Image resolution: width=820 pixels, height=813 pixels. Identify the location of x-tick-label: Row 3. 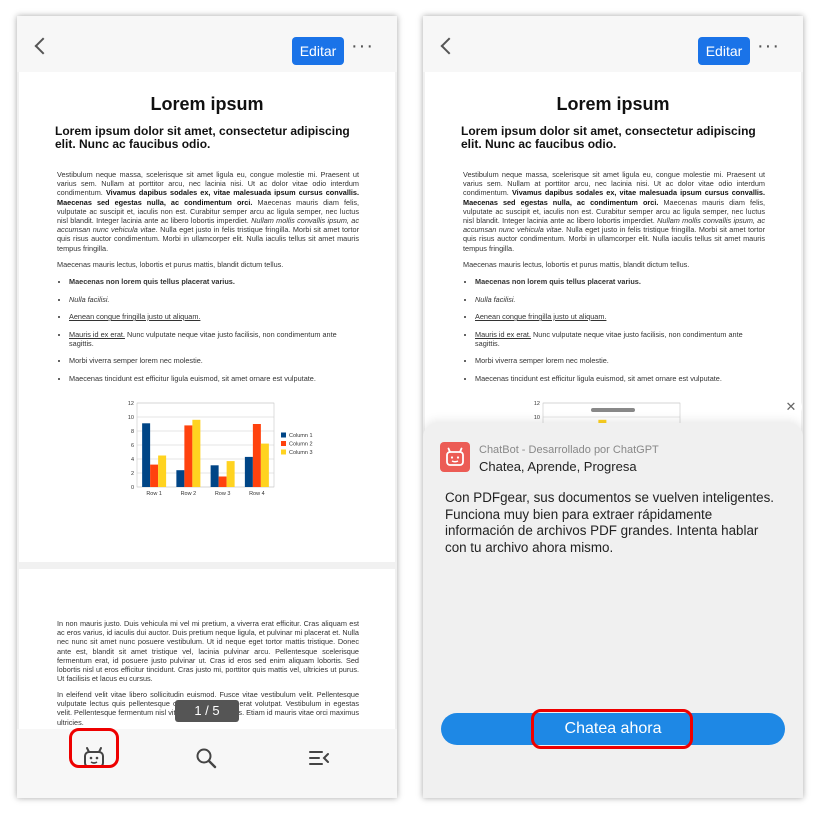
(223, 494).